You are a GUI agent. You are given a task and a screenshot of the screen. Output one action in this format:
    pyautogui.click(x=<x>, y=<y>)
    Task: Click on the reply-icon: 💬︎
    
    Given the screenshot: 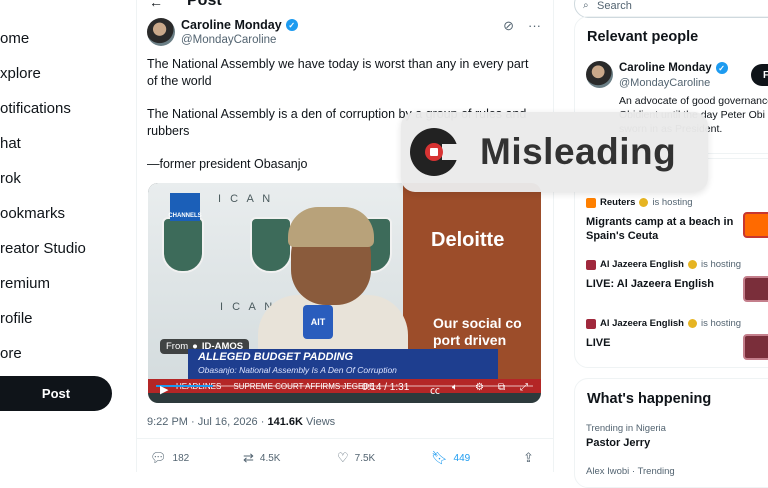 What is the action you would take?
    pyautogui.click(x=158, y=457)
    